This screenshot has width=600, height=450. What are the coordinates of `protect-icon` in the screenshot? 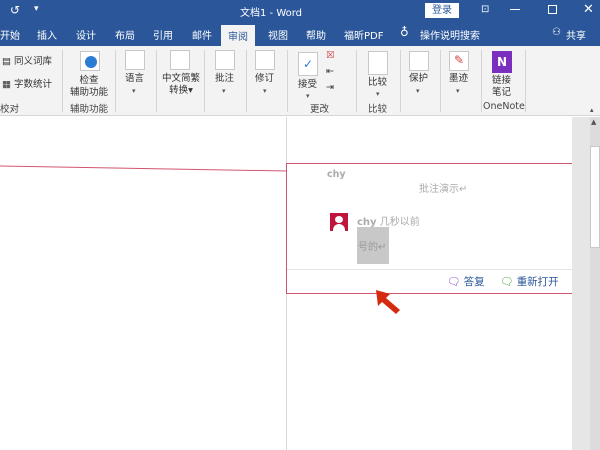 It's located at (419, 61).